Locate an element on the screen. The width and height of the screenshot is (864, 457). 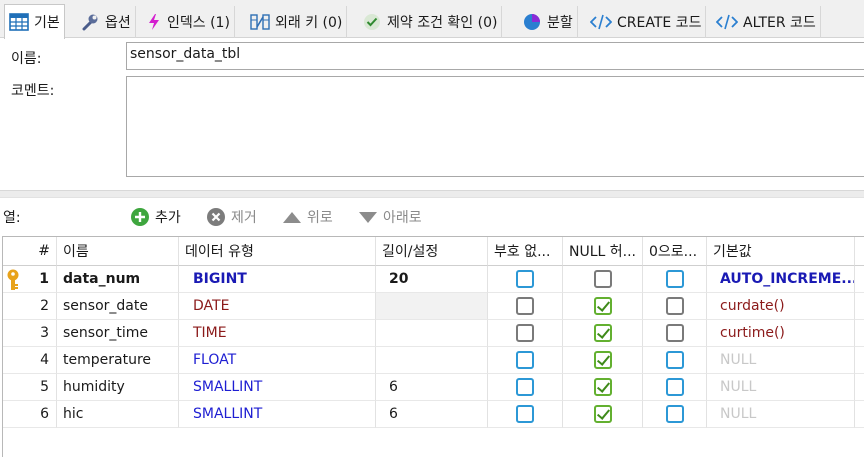
table-row: 4 temperature FLOAT NULL is located at coordinates (433, 360).